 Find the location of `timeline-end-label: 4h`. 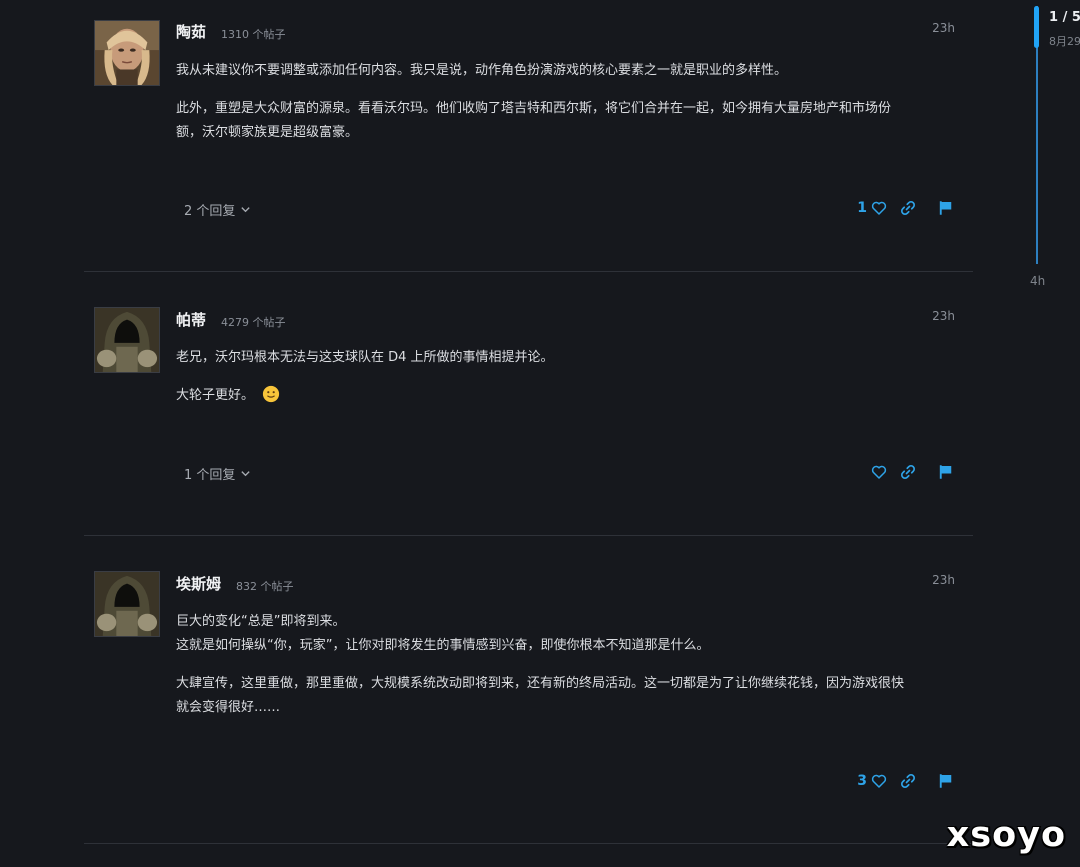

timeline-end-label: 4h is located at coordinates (1037, 281).